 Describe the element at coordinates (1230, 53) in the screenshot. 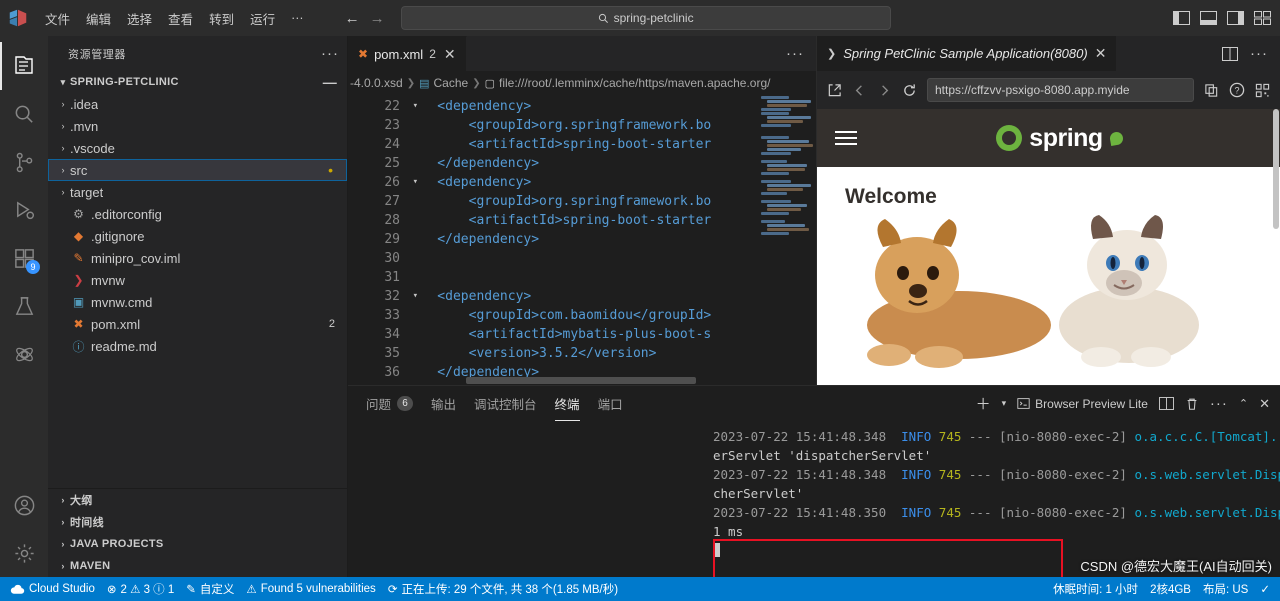

I see `split-editor-icon` at that location.